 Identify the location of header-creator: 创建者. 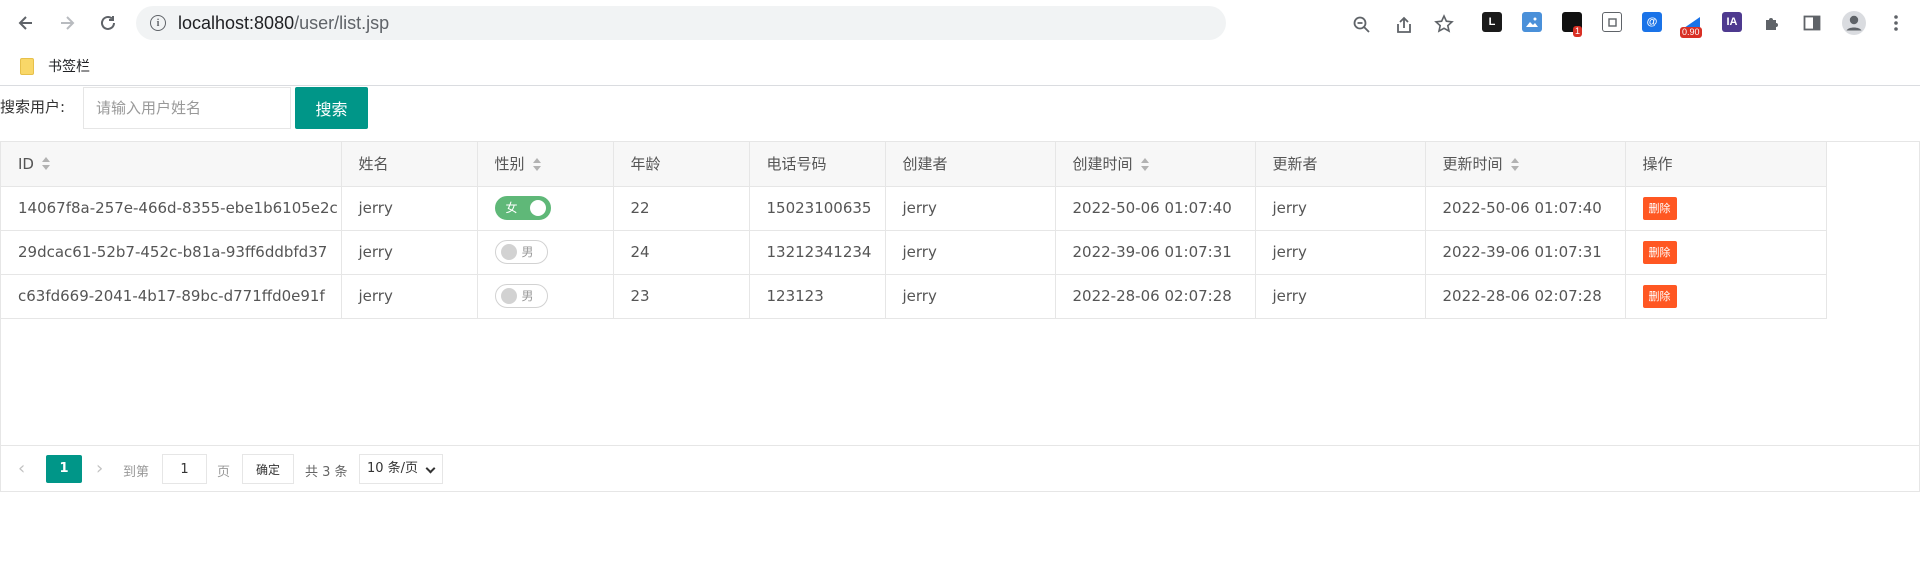
(970, 164).